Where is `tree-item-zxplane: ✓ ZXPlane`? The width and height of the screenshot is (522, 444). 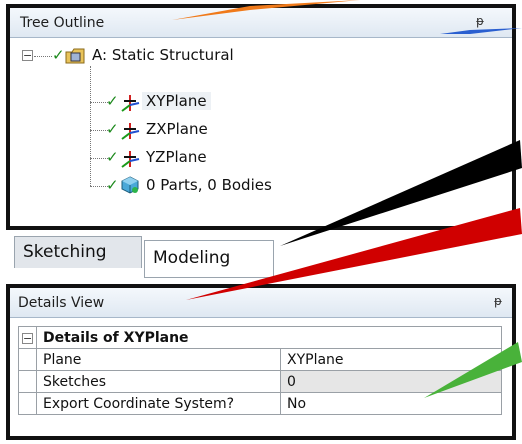
tree-item-zxplane: ✓ ZXPlane is located at coordinates (260, 130).